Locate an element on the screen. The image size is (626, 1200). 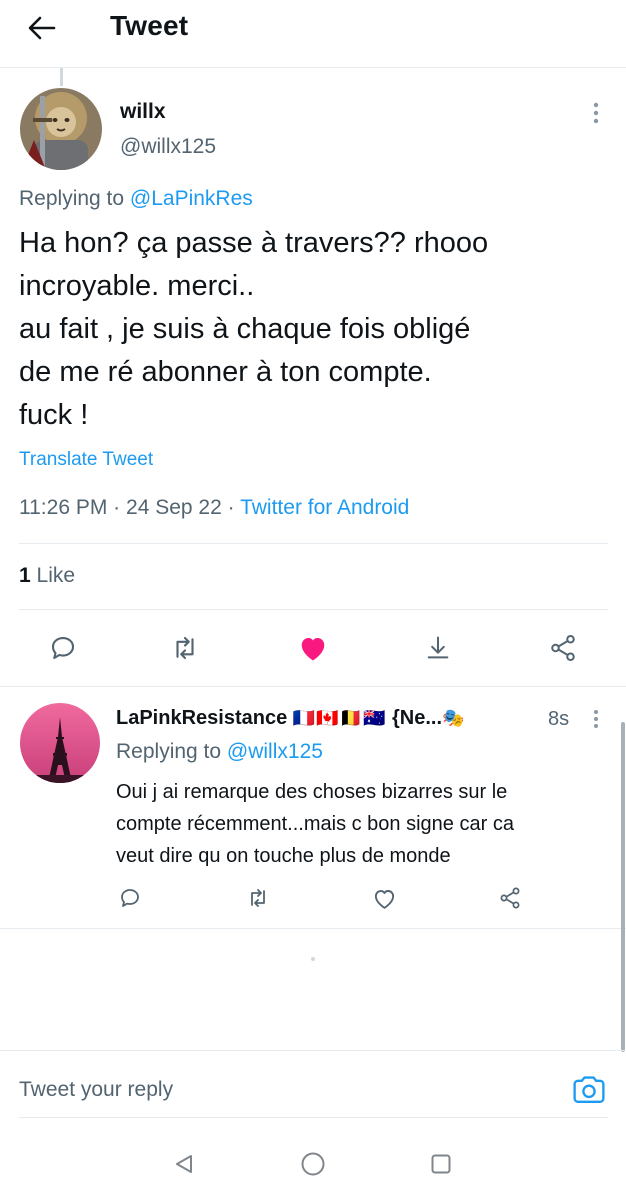
reply-share-button is located at coordinates (510, 898).